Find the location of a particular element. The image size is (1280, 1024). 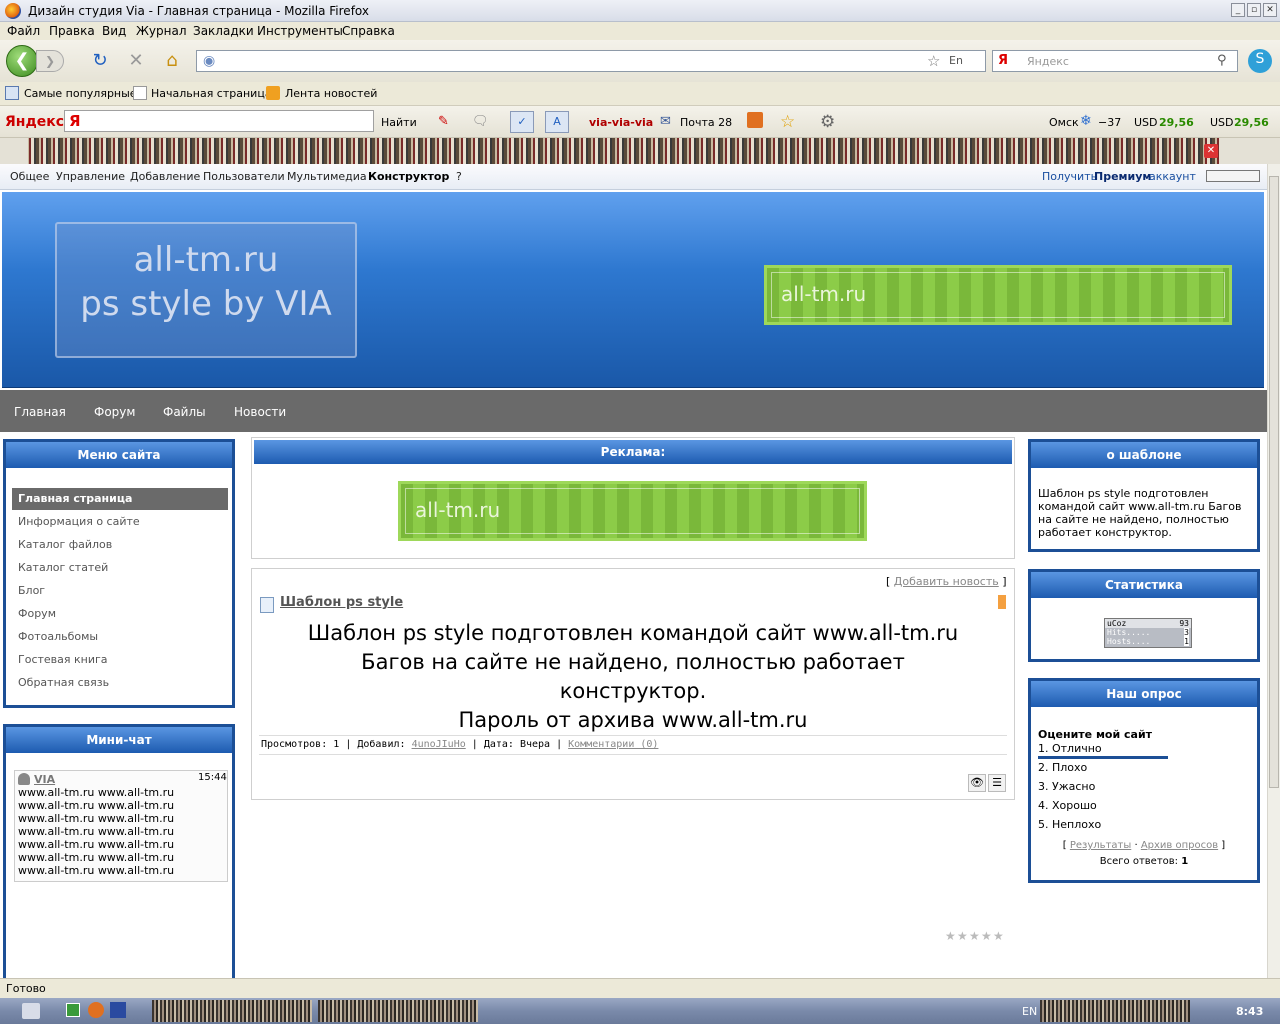

panel-multimedia: Мультимедиа is located at coordinates (327, 176).